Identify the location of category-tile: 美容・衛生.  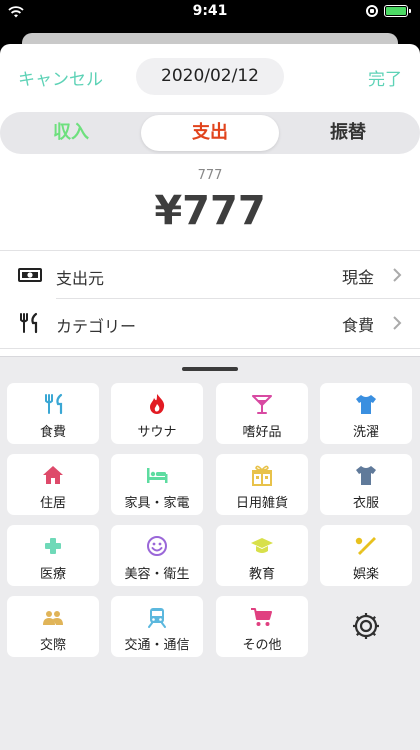
(157, 555).